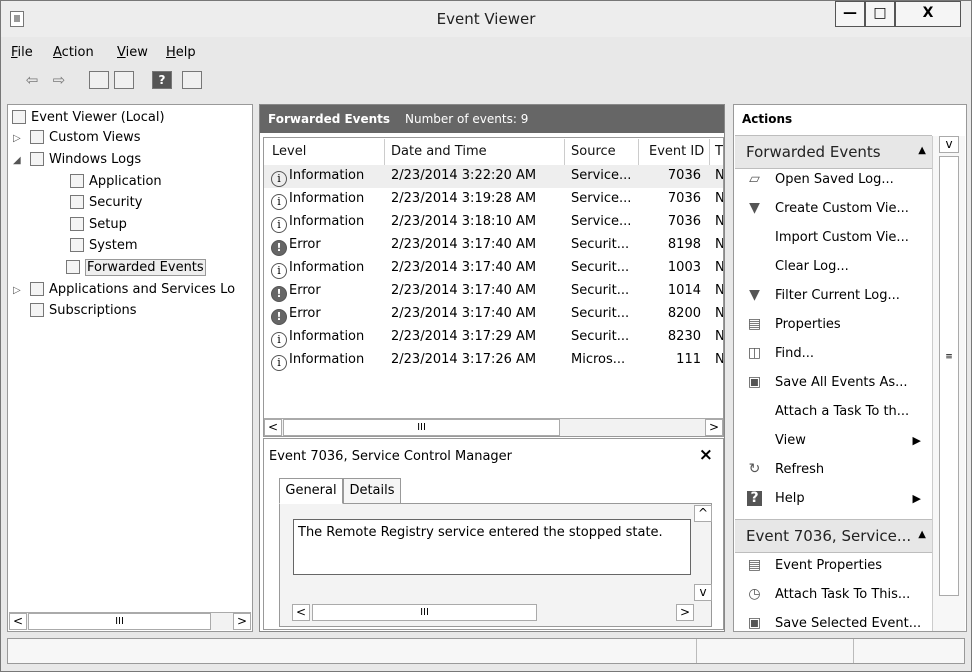 The image size is (972, 672). Describe the element at coordinates (464, 198) in the screenshot. I see `date-cell: 2/23/2014 3:19:28 AM` at that location.